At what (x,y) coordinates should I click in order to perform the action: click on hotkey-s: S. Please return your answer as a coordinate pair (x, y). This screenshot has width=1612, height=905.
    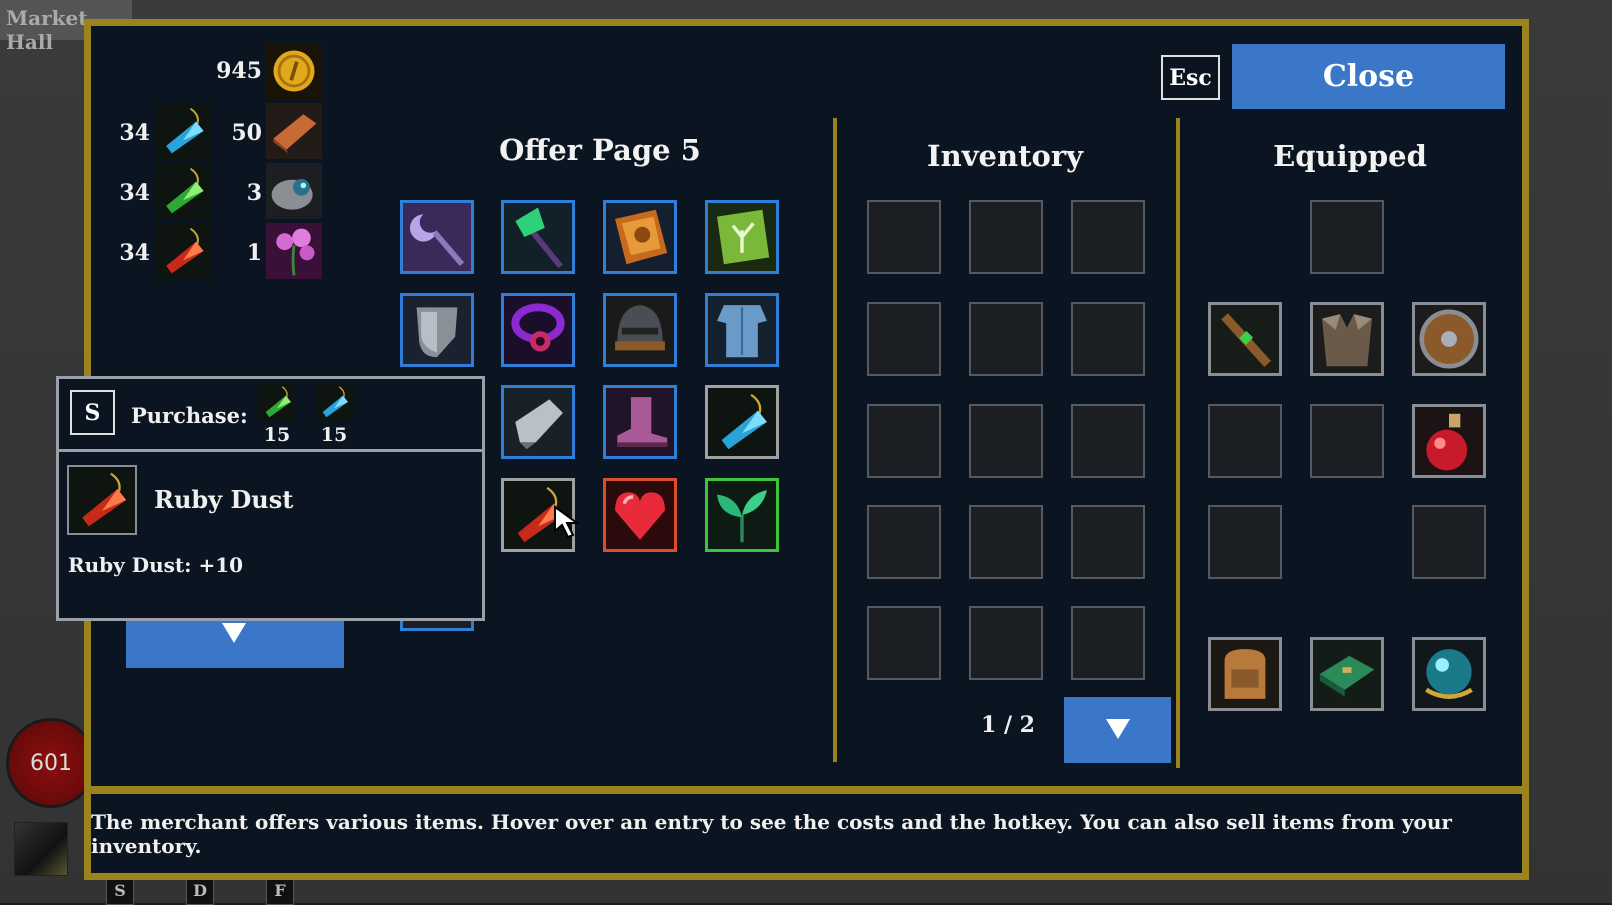
    Looking at the image, I should click on (120, 891).